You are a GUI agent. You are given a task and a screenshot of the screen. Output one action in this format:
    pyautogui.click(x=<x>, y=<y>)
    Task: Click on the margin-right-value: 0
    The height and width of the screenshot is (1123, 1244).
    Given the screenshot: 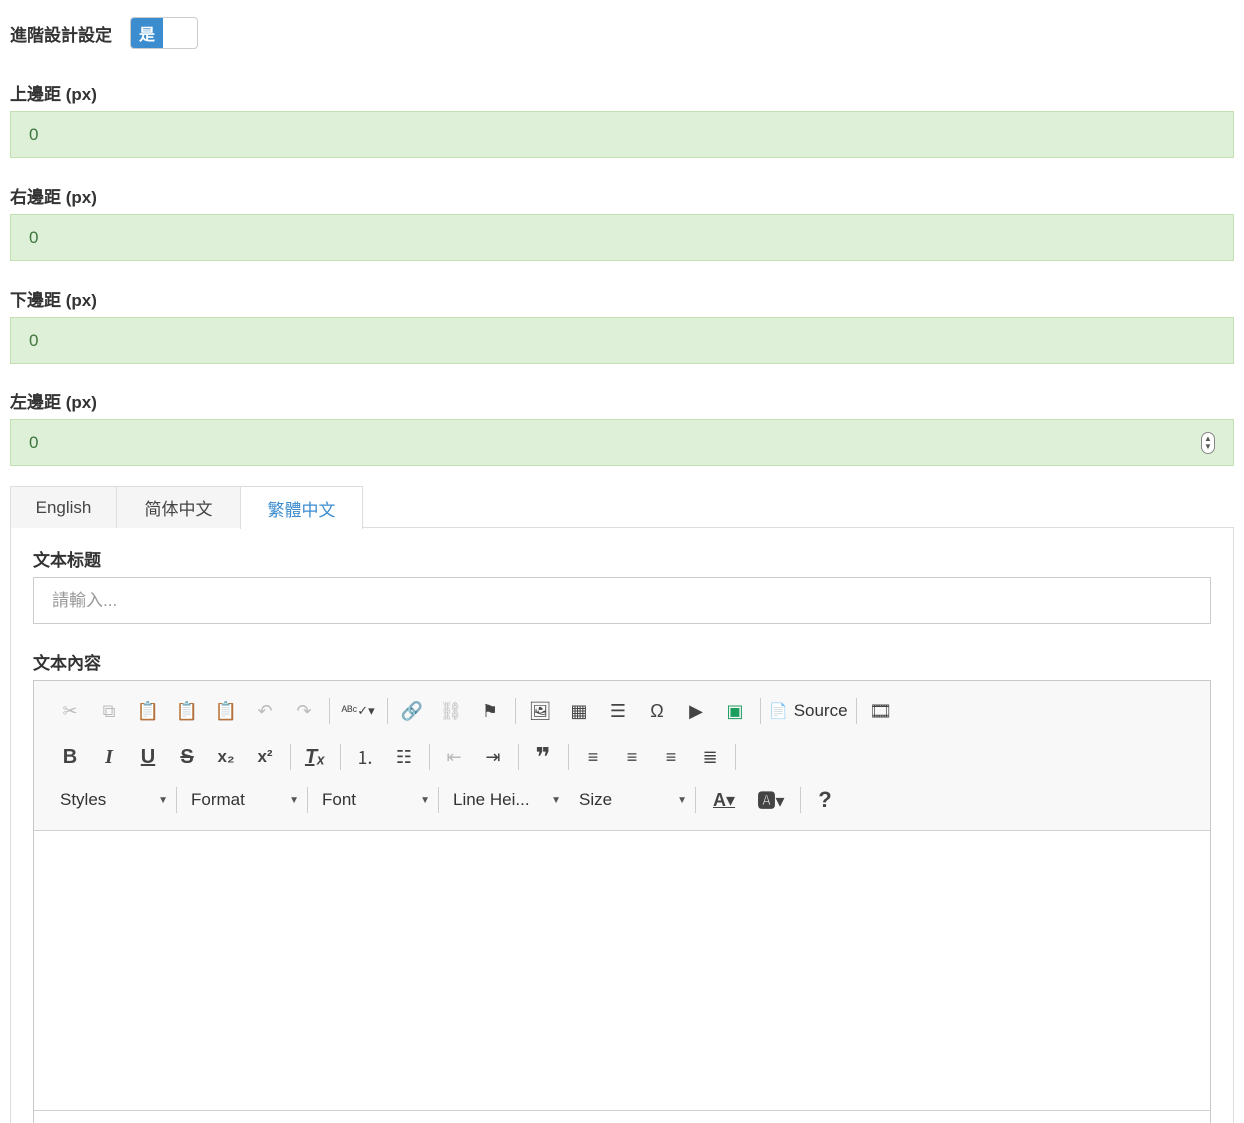 What is the action you would take?
    pyautogui.click(x=34, y=237)
    